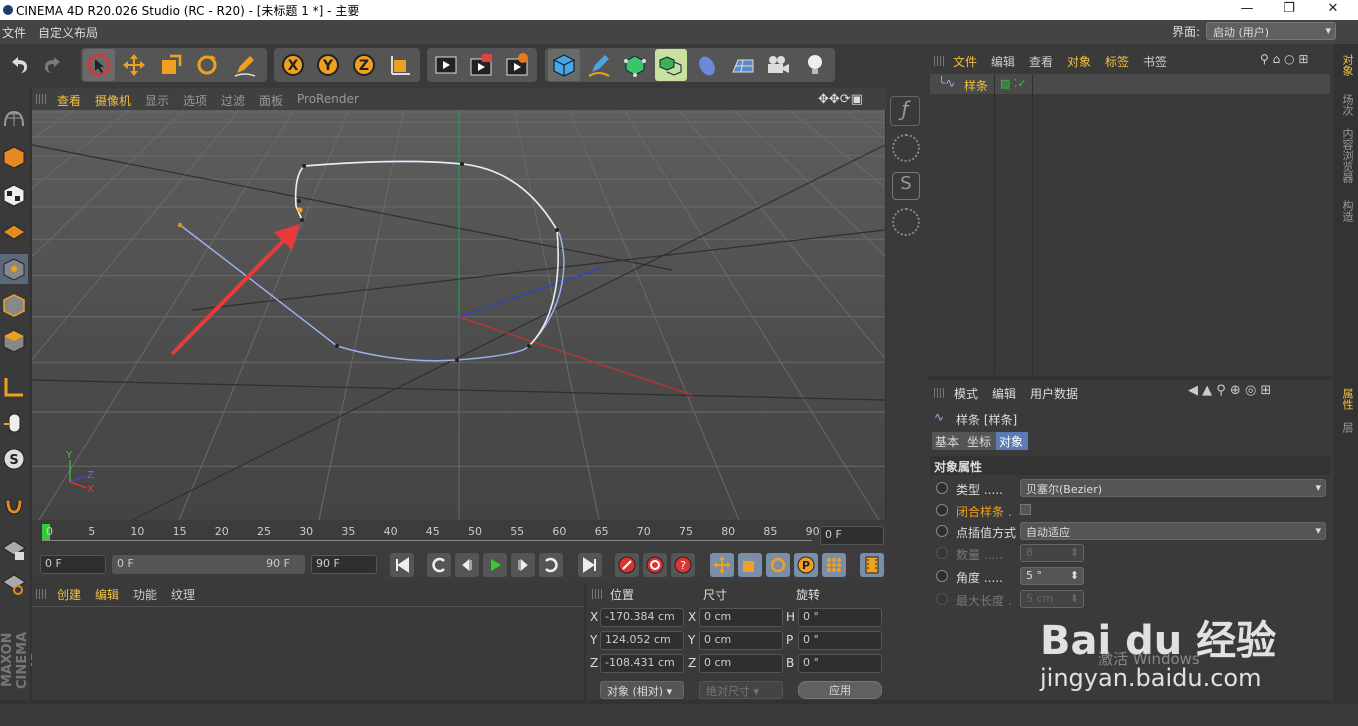 This screenshot has width=1358, height=726. I want to click on timeline-ruler: 0 5 10 15 20 25 30 35 40 45 50 55 60 65 70 75 80 85 90 0 F, so click(459, 535).